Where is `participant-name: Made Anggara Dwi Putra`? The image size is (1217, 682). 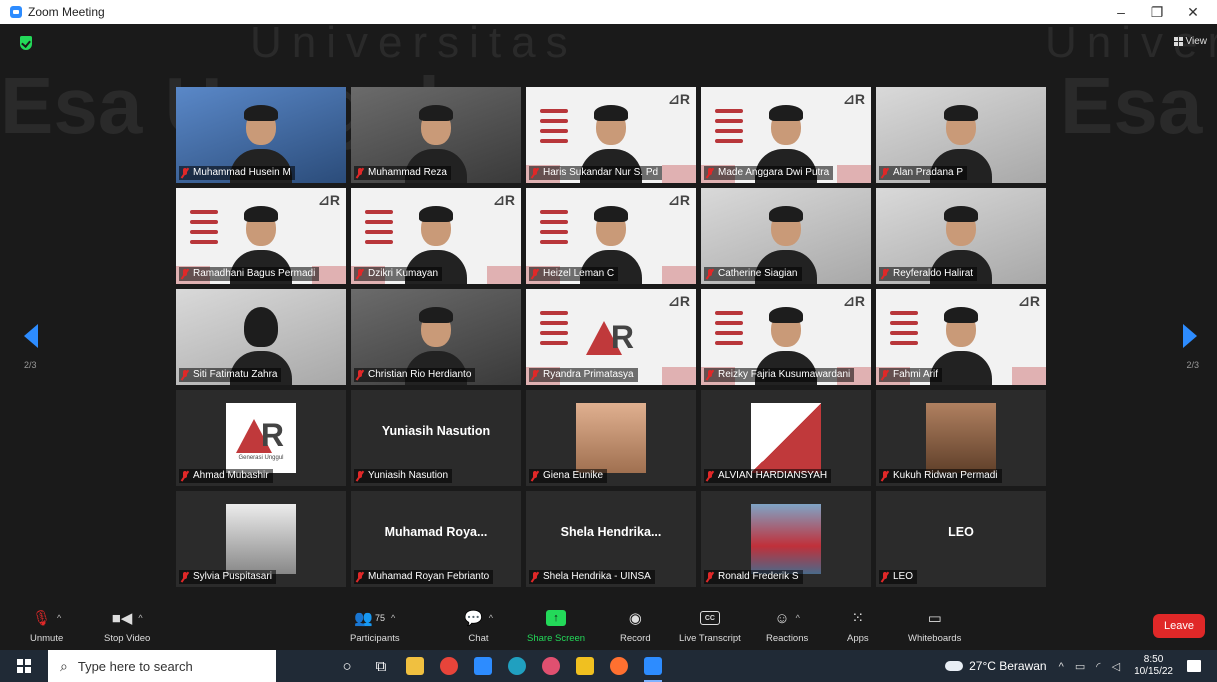
participant-name: Made Anggara Dwi Putra is located at coordinates (774, 172).